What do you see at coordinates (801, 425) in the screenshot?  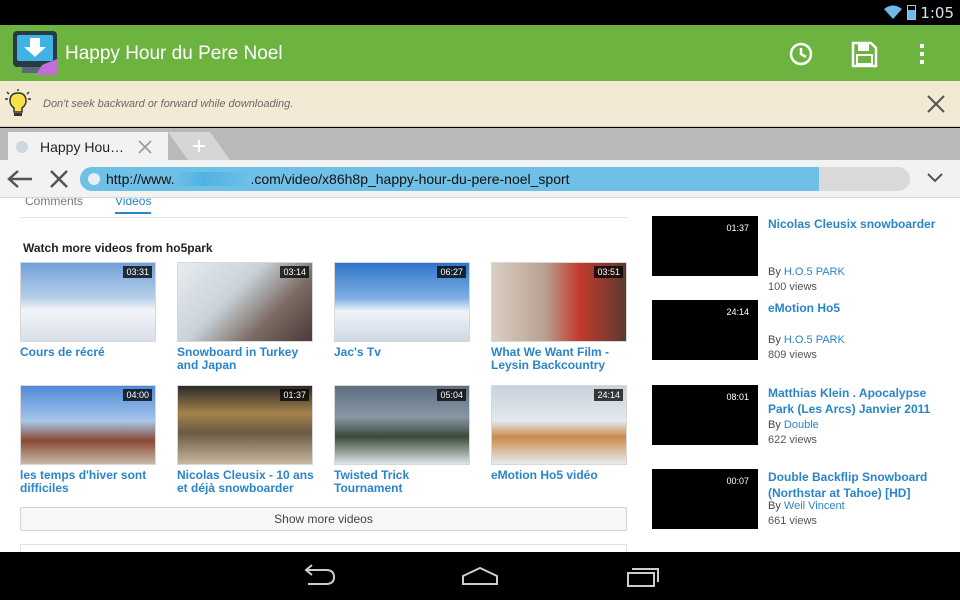 I see `channel-link: Double` at bounding box center [801, 425].